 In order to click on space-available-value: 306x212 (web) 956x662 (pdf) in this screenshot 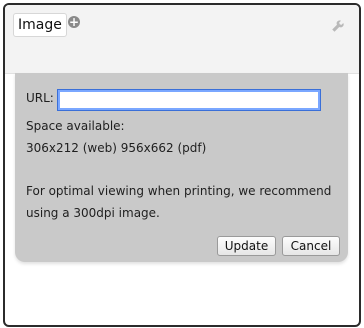, I will do `click(116, 148)`.